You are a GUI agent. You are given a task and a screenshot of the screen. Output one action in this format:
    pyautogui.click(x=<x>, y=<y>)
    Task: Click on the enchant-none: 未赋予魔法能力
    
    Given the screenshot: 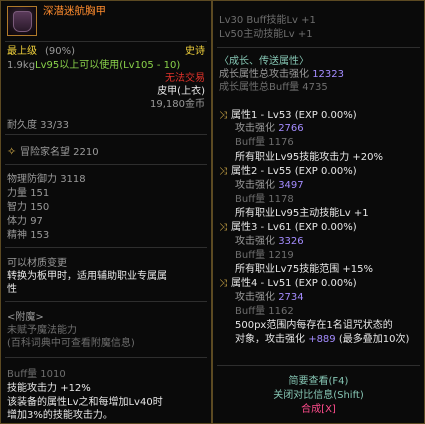 What is the action you would take?
    pyautogui.click(x=42, y=330)
    